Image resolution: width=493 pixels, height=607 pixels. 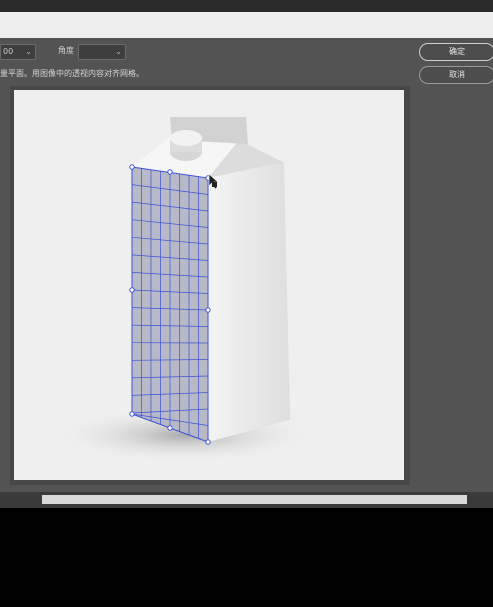 What do you see at coordinates (186, 138) in the screenshot?
I see `carton-cap-top` at bounding box center [186, 138].